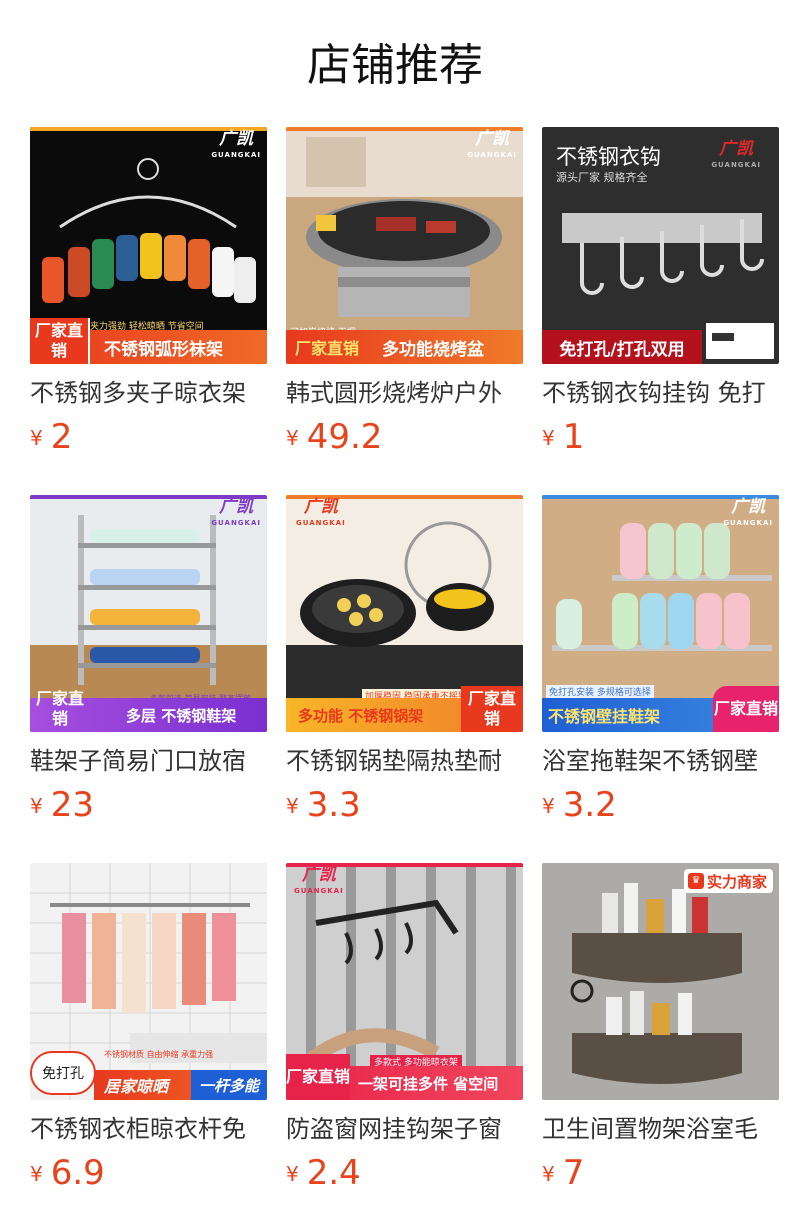 This screenshot has height=1232, width=790. I want to click on image-subbanner: 免打孔安装 多规格可选择, so click(600, 691).